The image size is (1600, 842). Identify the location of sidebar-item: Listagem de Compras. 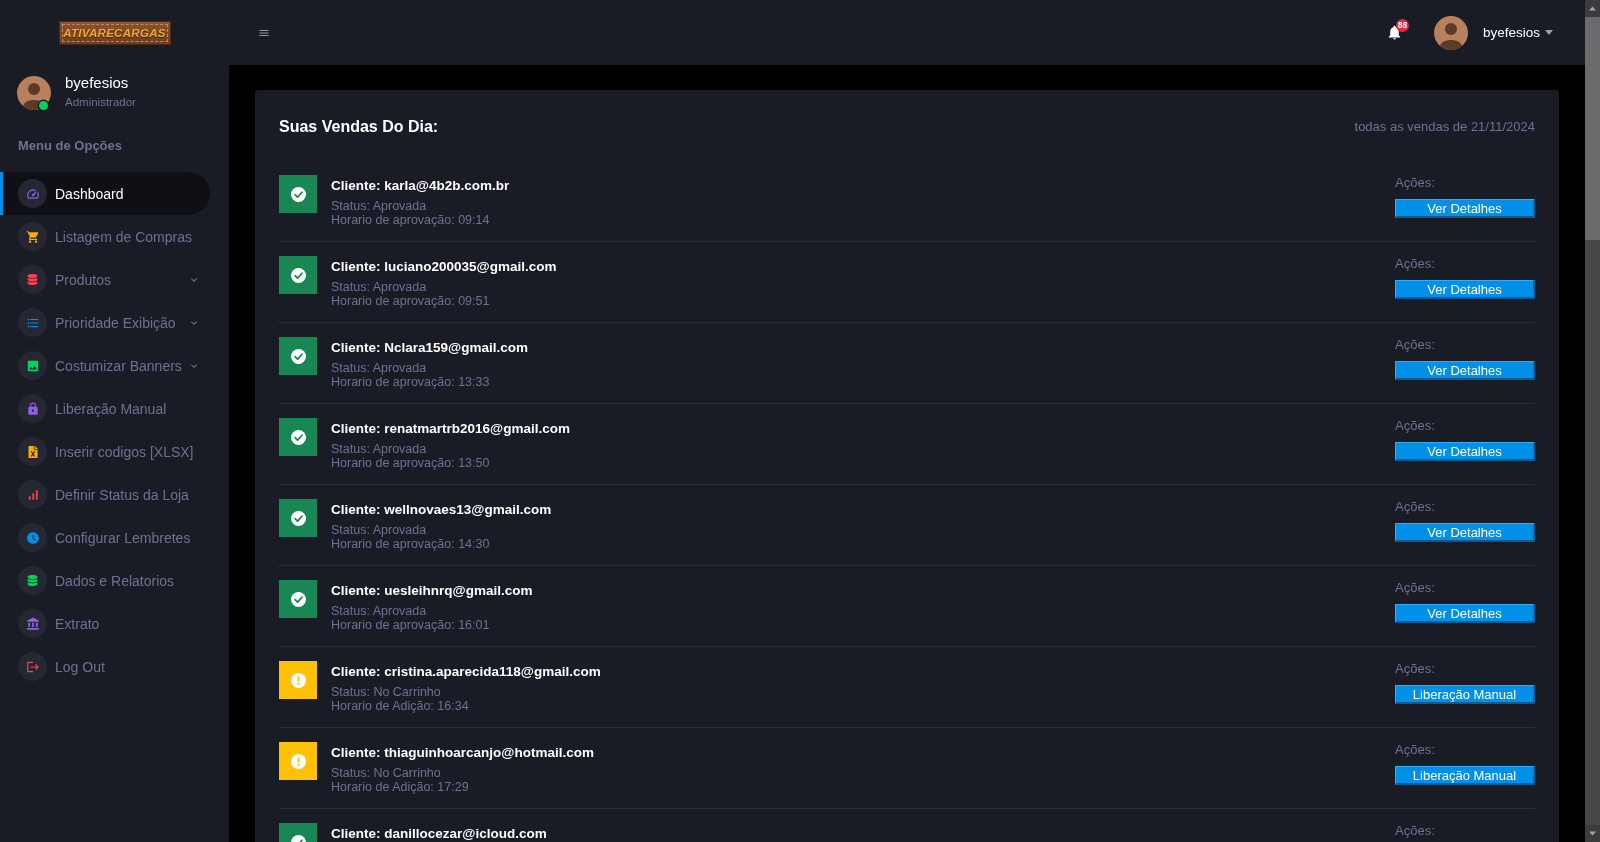
(105, 236).